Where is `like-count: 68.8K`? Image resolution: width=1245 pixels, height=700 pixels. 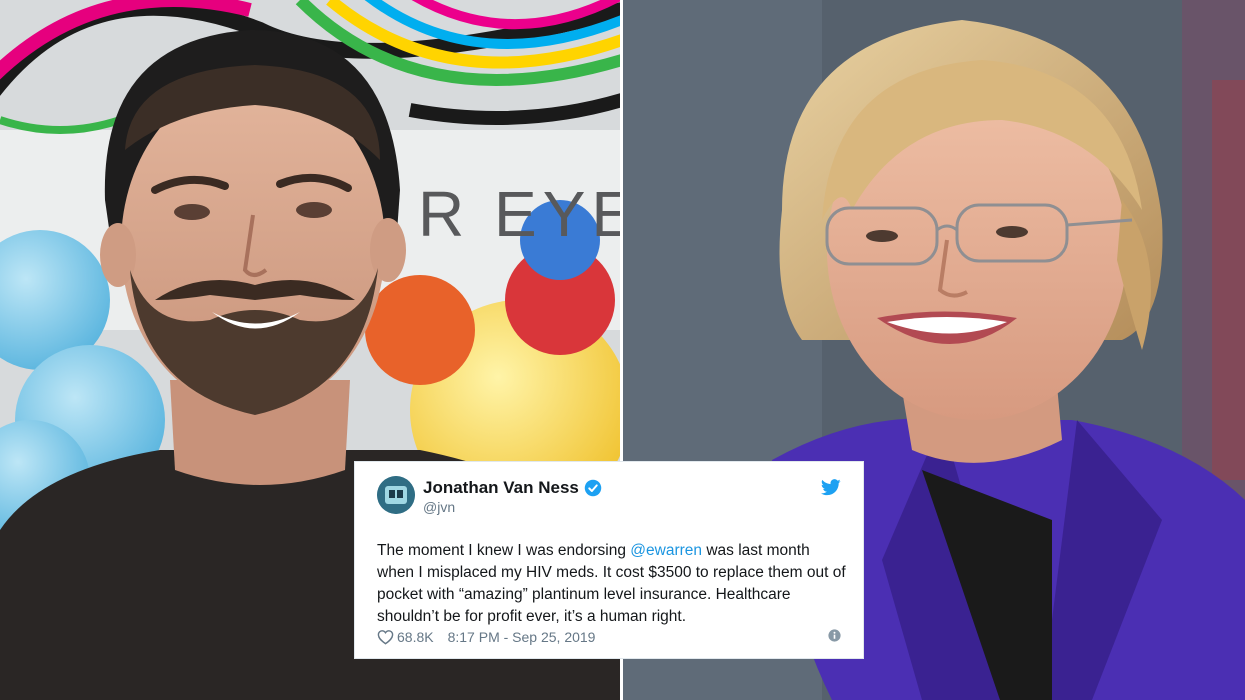
like-count: 68.8K is located at coordinates (415, 637).